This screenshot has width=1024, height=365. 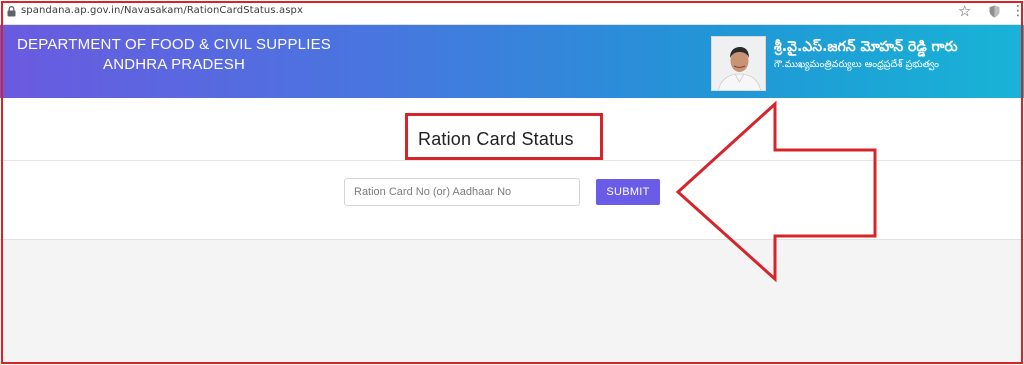 I want to click on department-line-1: DEPARTMENT OF FOOD & CIVIL SUPPLIES, so click(x=173, y=44).